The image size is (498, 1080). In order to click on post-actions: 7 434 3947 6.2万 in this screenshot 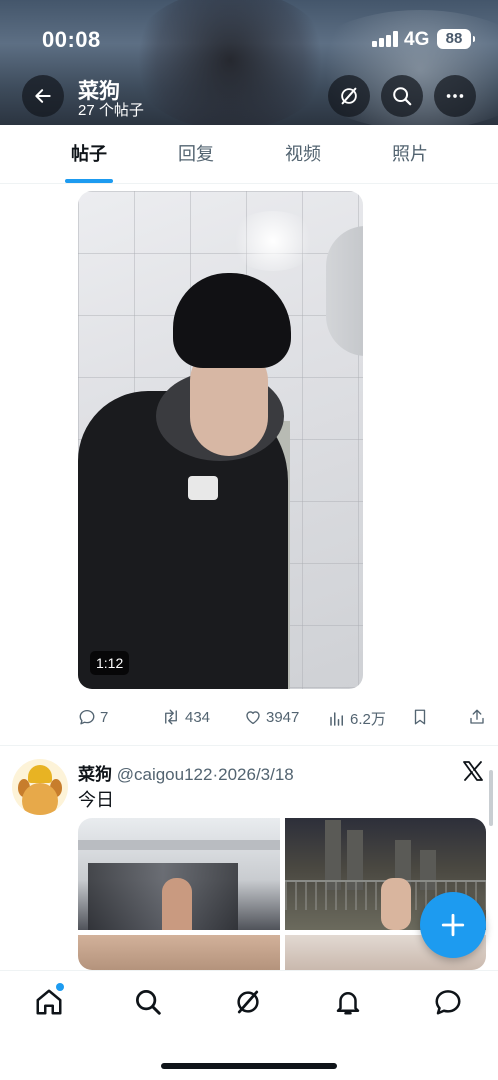, I will do `click(249, 722)`.